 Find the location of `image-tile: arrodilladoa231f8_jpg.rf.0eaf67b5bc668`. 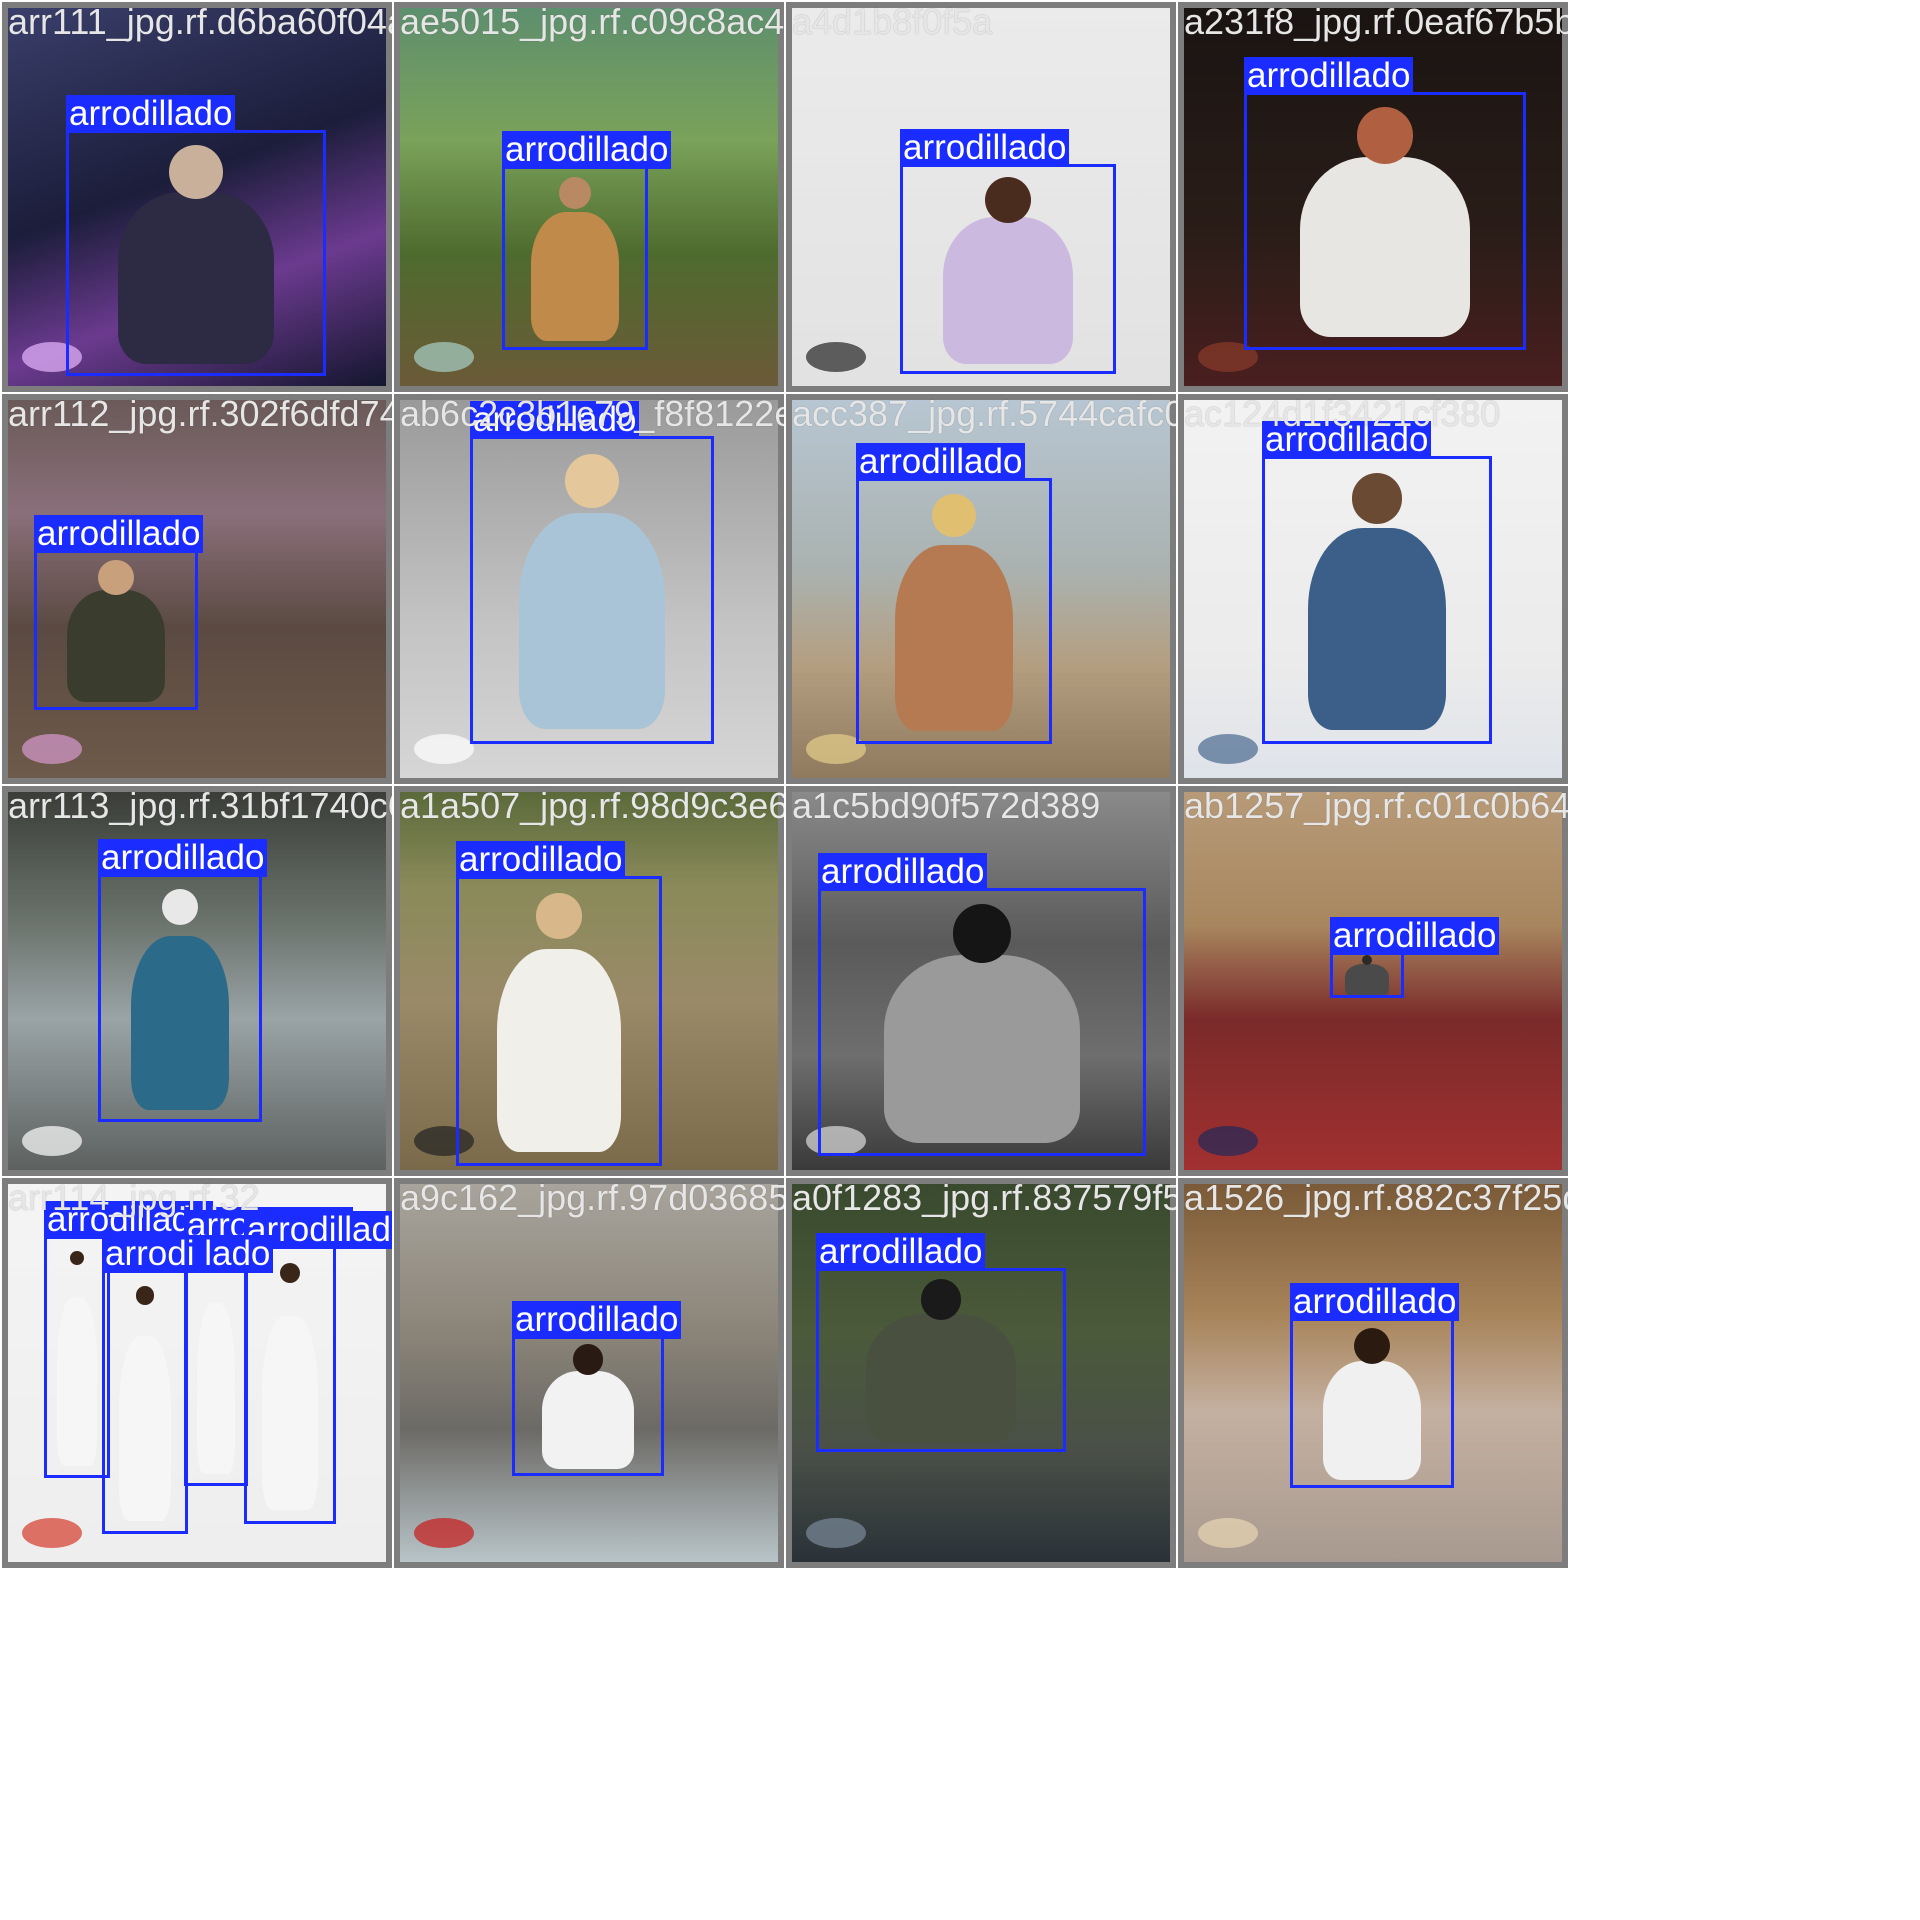

image-tile: arrodilladoa231f8_jpg.rf.0eaf67b5bc668 is located at coordinates (1373, 197).